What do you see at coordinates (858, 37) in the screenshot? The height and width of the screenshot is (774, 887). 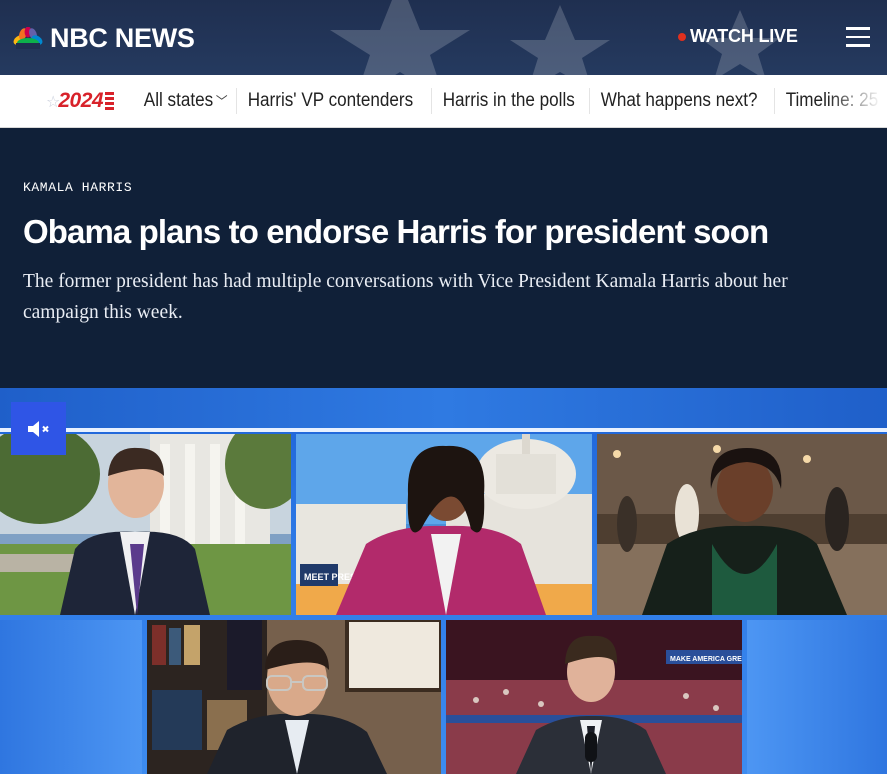 I see `hamburger-menu-icon` at bounding box center [858, 37].